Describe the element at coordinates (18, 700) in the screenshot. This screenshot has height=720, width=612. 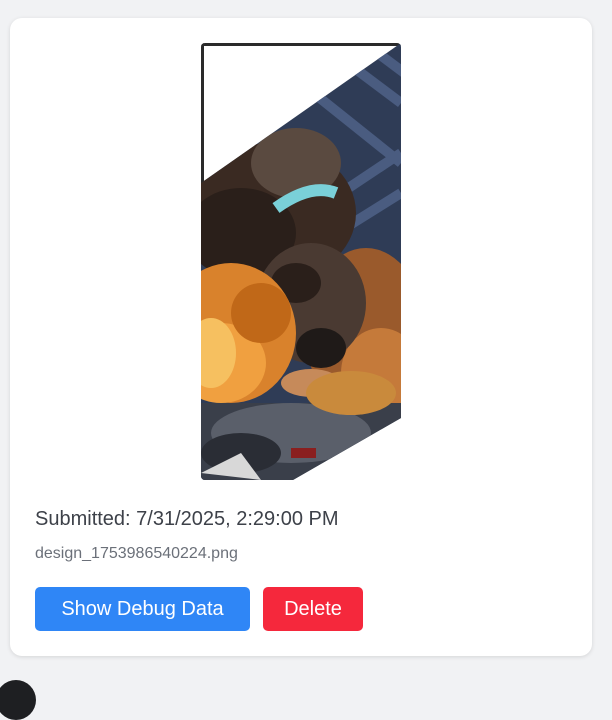
I see `partial-avatar` at that location.